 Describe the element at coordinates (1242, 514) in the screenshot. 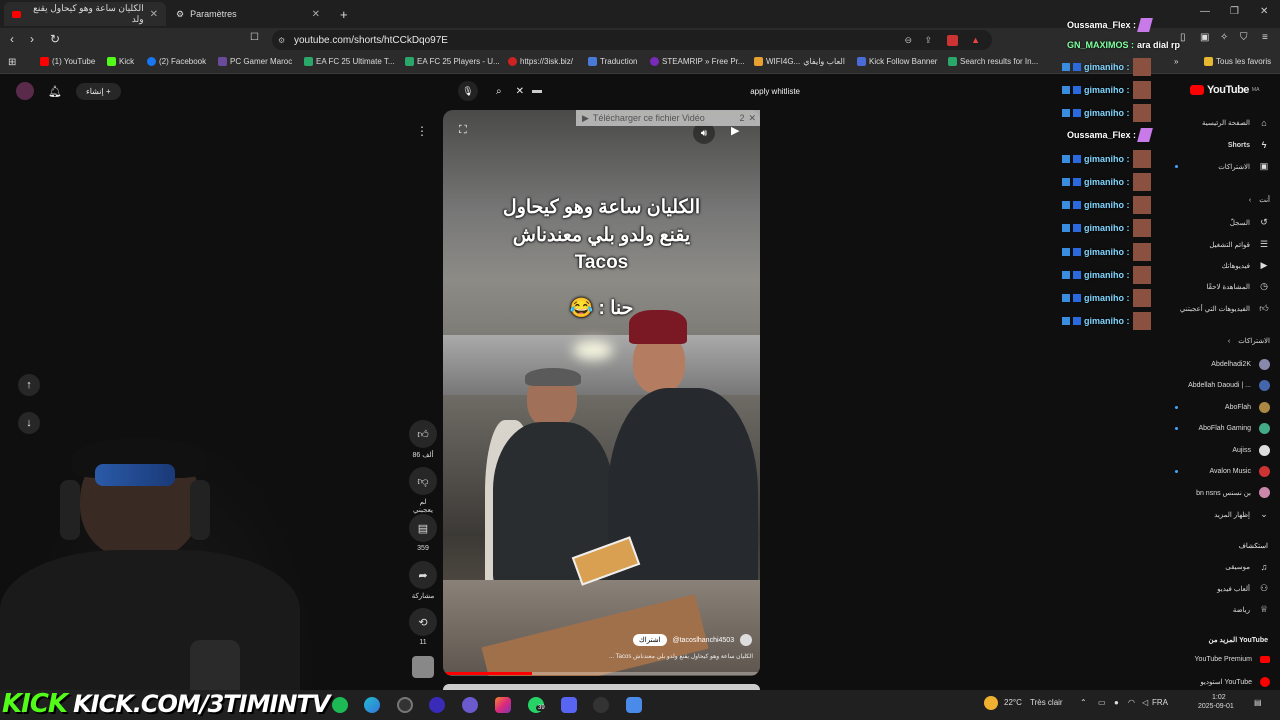

I see `show-more-button: إظهار المزيد ⌄` at that location.